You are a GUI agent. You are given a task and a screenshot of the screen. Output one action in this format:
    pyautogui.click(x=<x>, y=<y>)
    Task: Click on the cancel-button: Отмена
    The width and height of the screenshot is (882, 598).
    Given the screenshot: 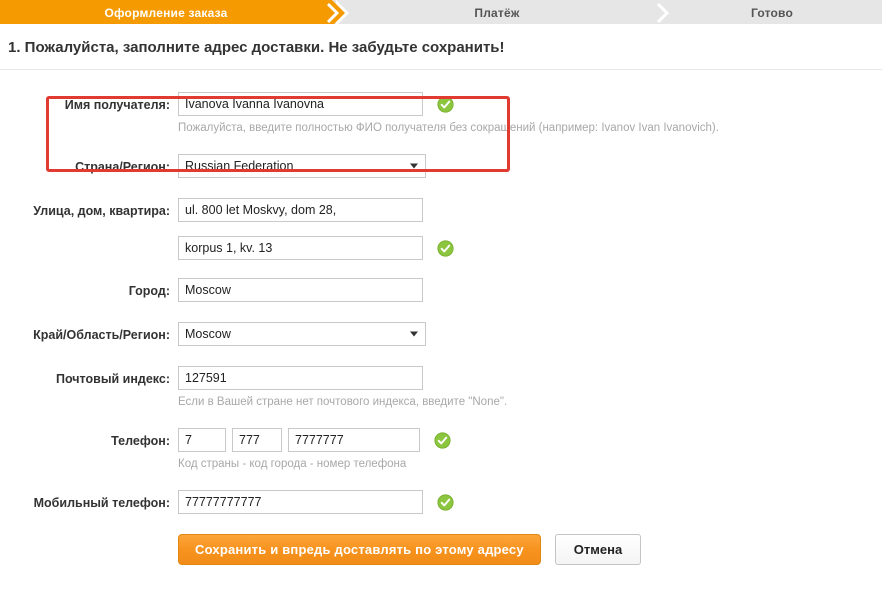 What is the action you would take?
    pyautogui.click(x=598, y=549)
    